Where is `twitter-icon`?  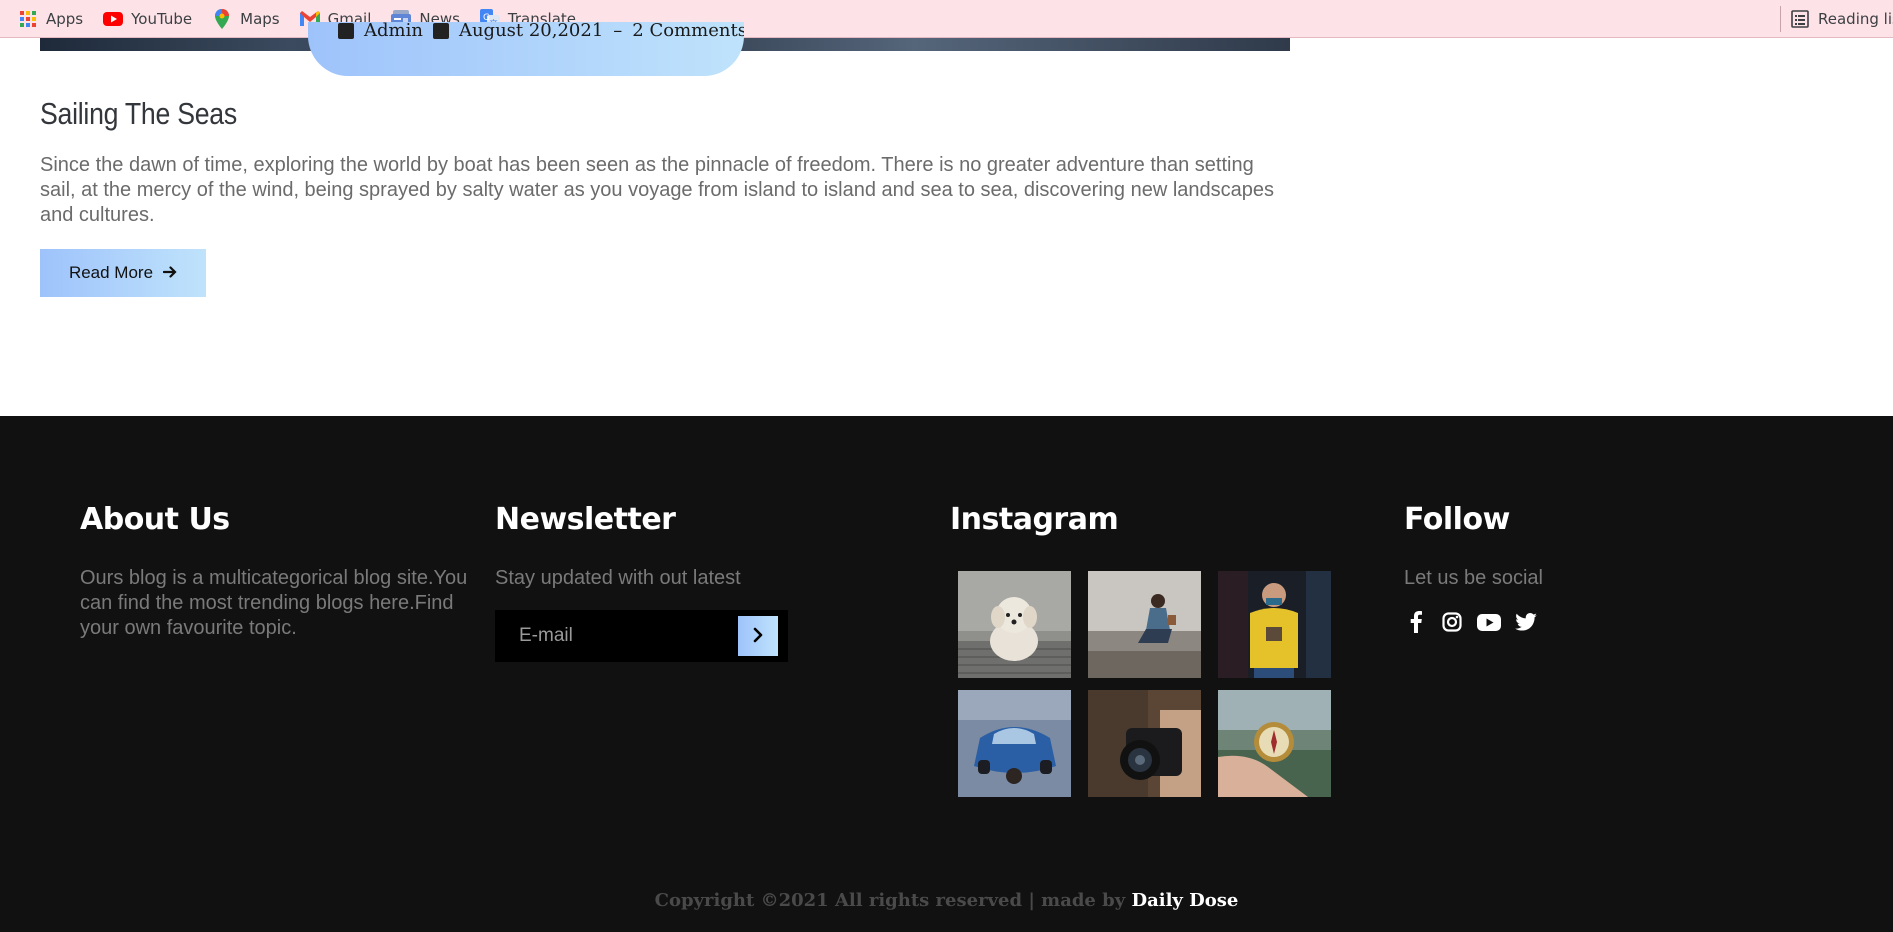
twitter-icon is located at coordinates (1526, 622).